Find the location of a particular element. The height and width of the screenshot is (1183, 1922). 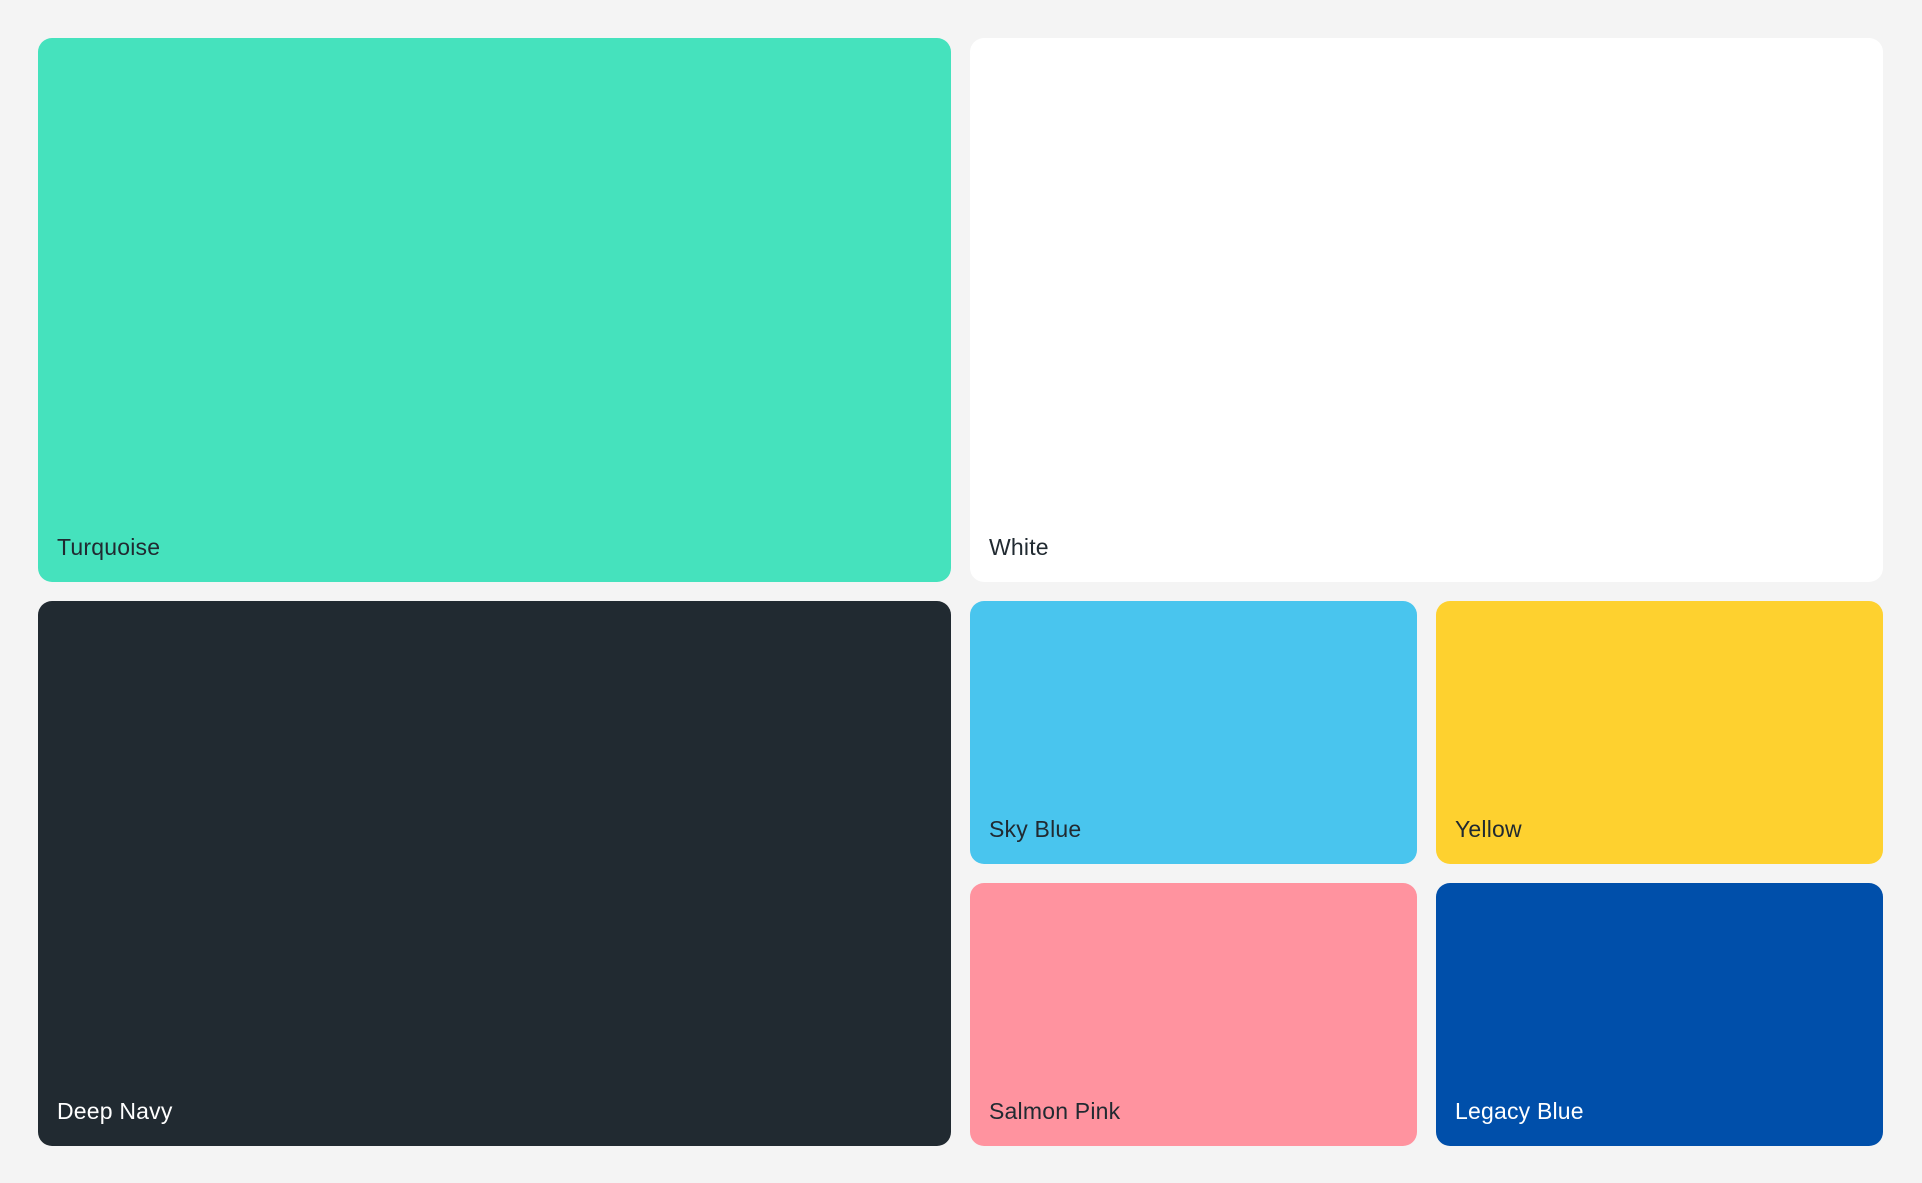

swatch-legacy-blue: Legacy Blue is located at coordinates (1659, 1014).